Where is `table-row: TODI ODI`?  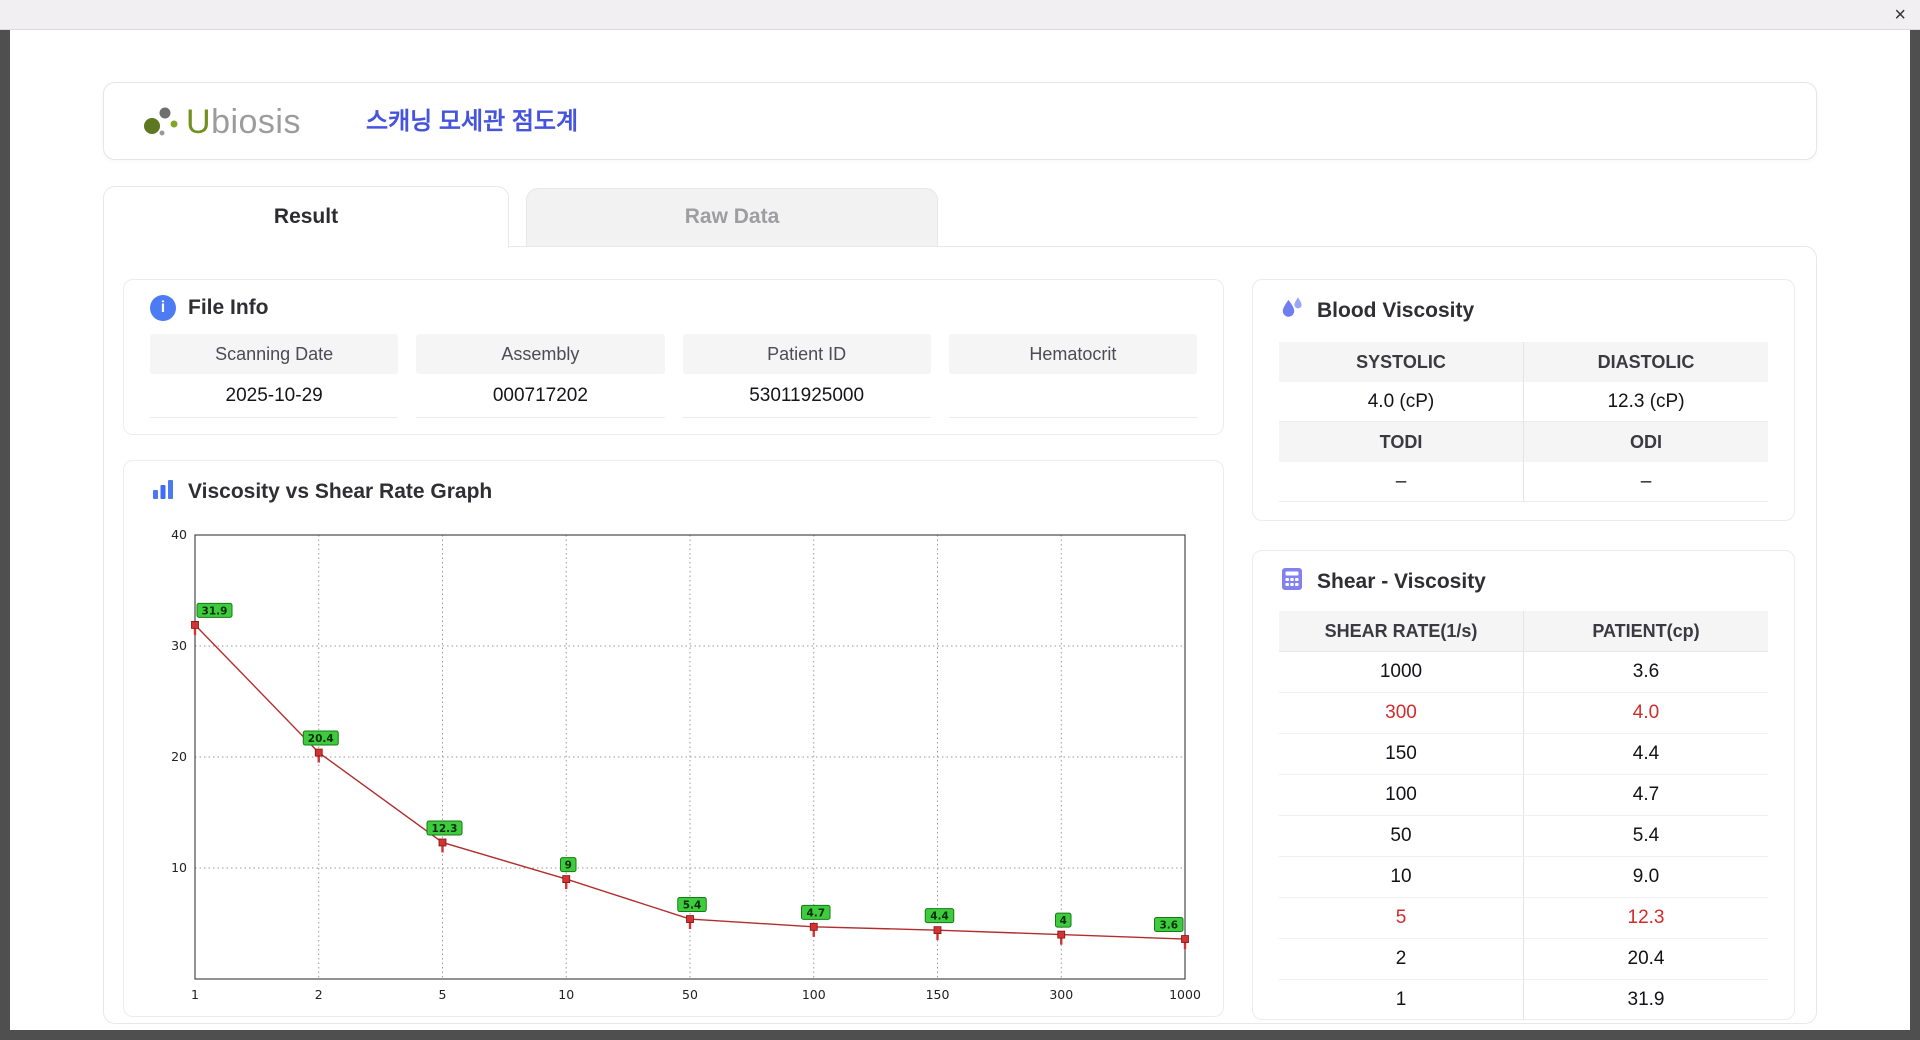 table-row: TODI ODI is located at coordinates (1523, 442).